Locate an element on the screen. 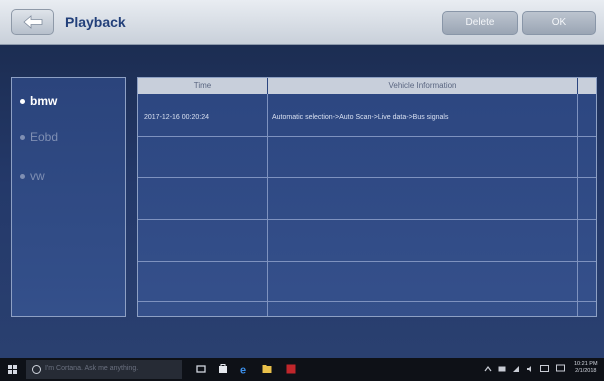 This screenshot has height=381, width=604. network-icon is located at coordinates (516, 369).